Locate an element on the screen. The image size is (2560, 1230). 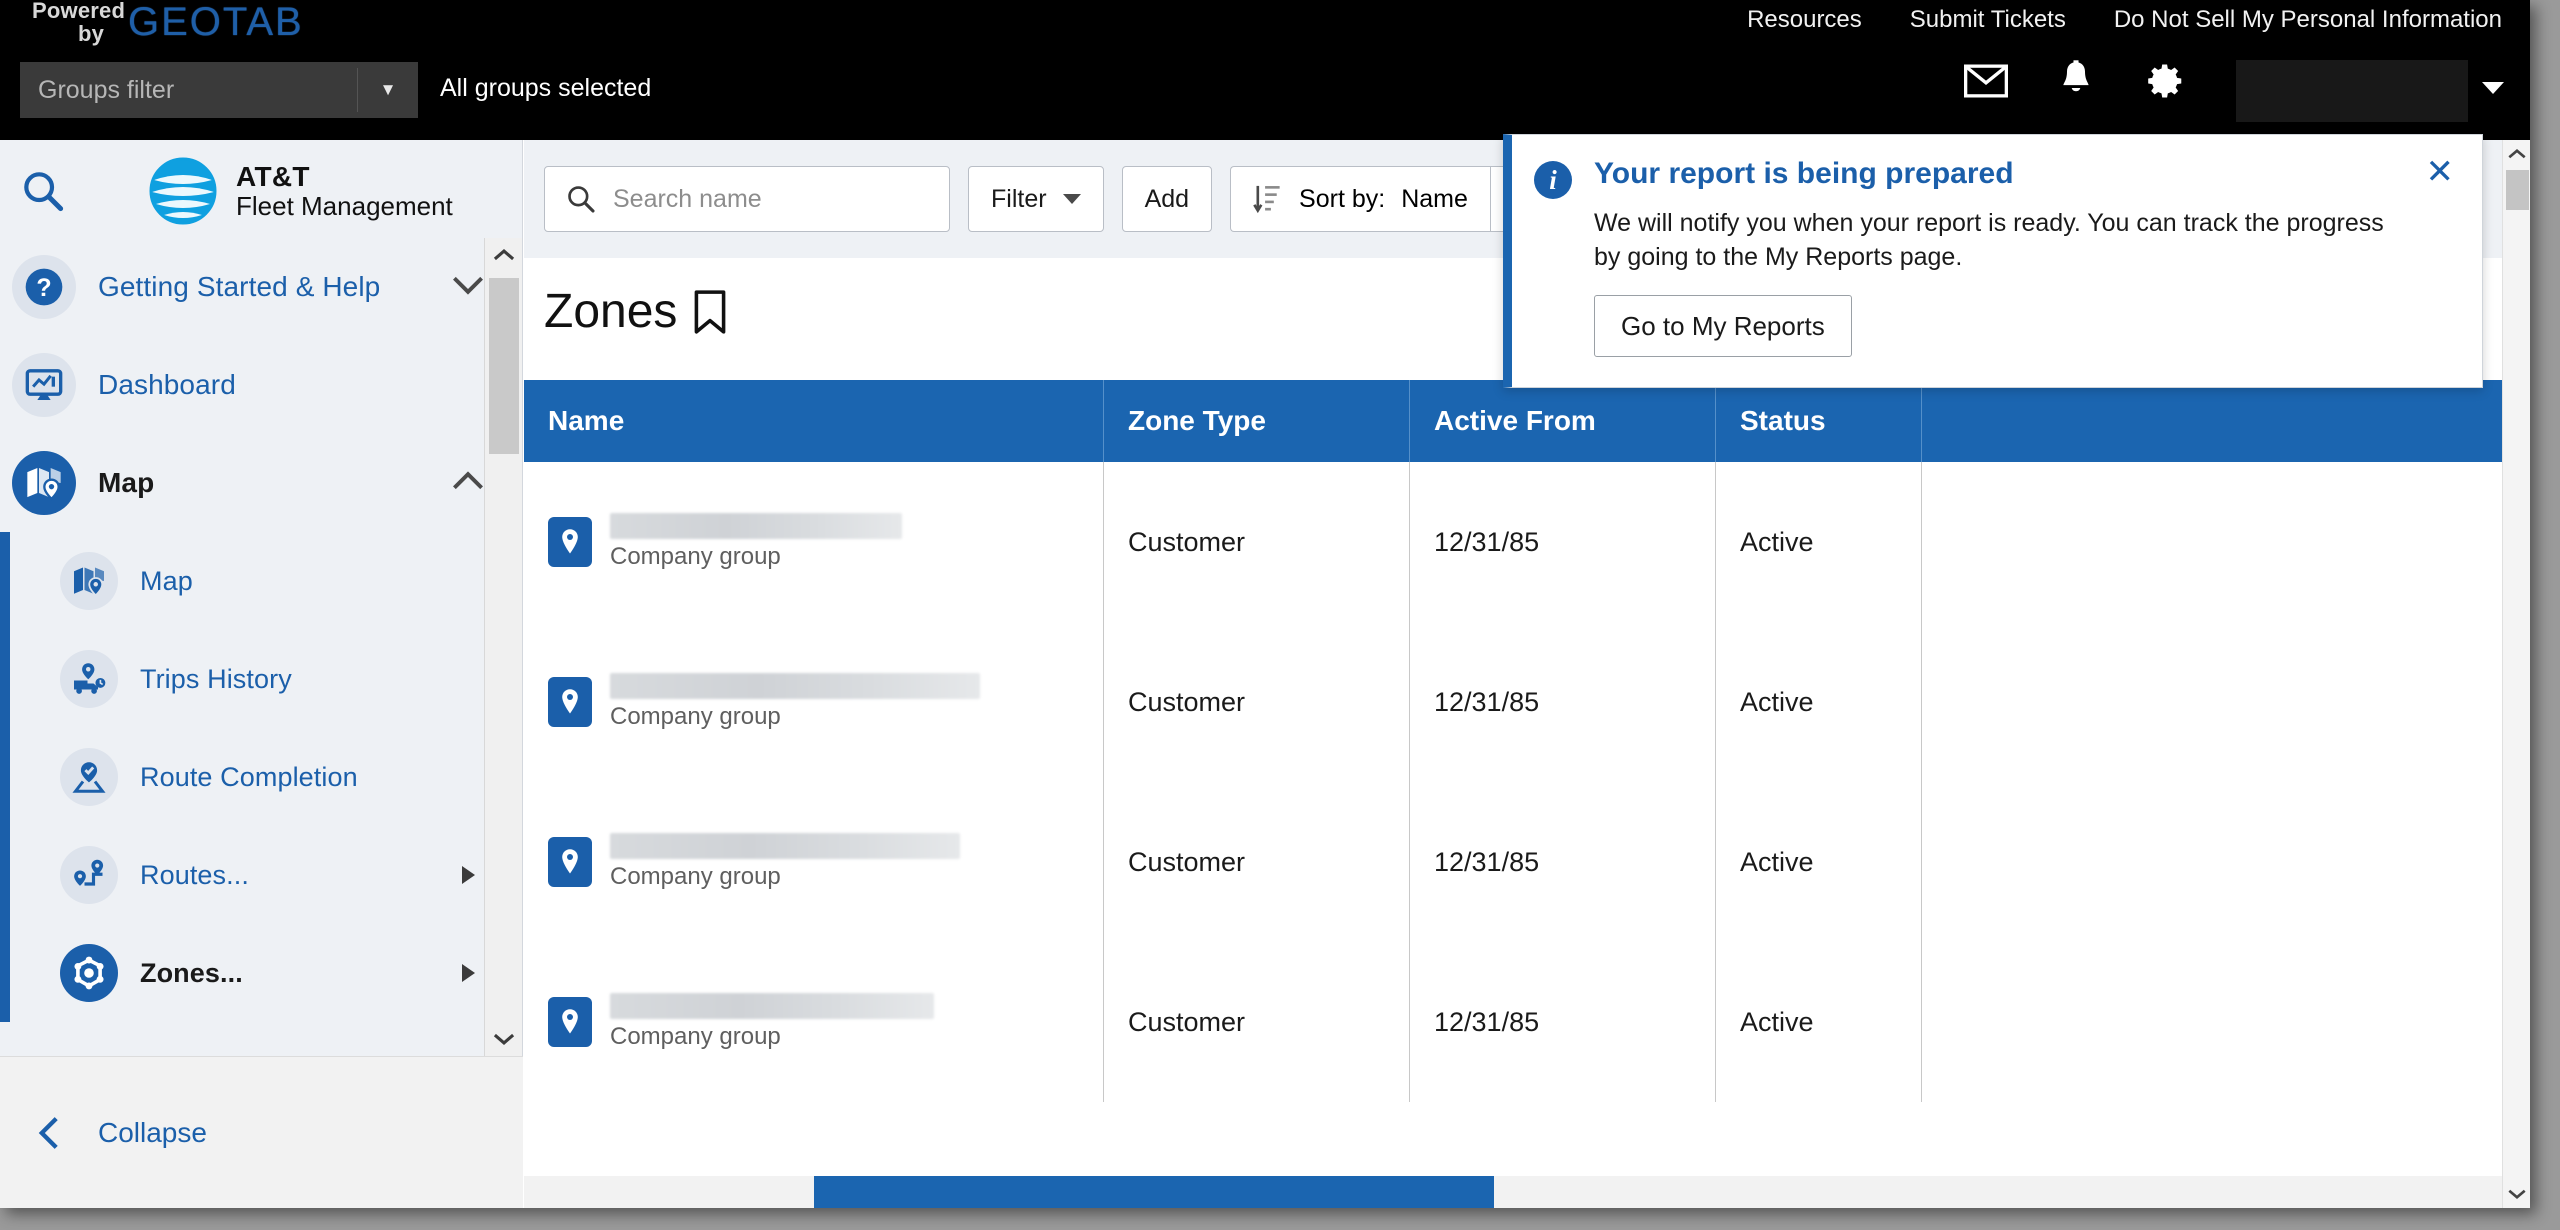
sort-by-control: Sort by: Name is located at coordinates (1381, 199).